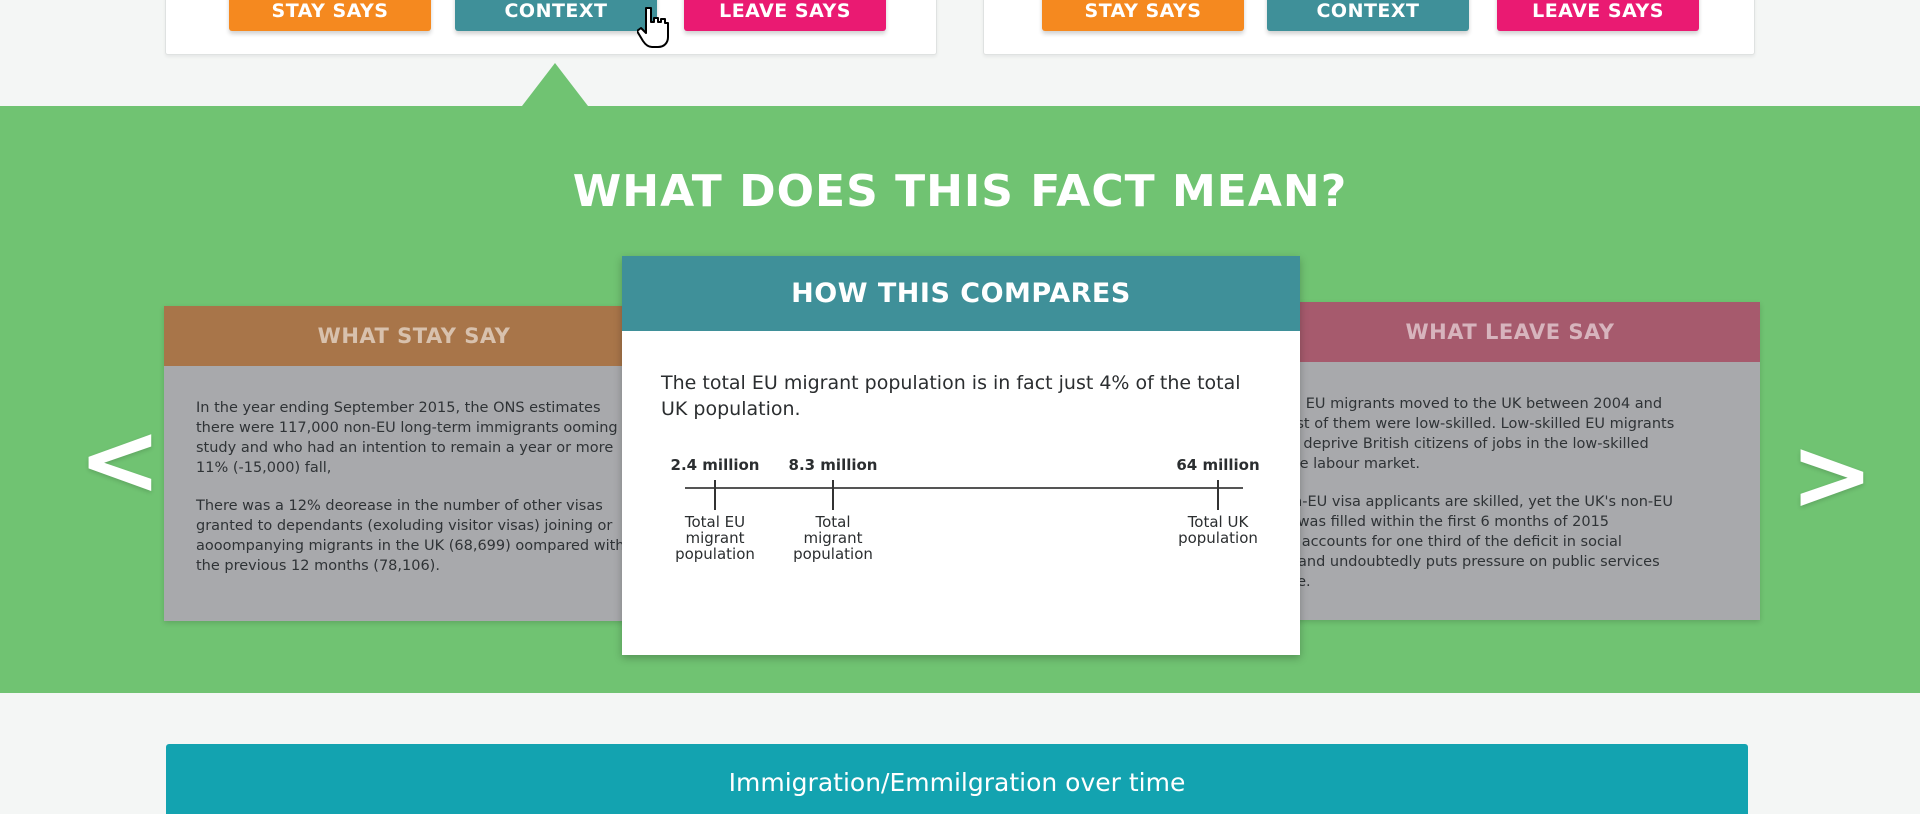  I want to click on timeline-tick-uk, so click(1218, 495).